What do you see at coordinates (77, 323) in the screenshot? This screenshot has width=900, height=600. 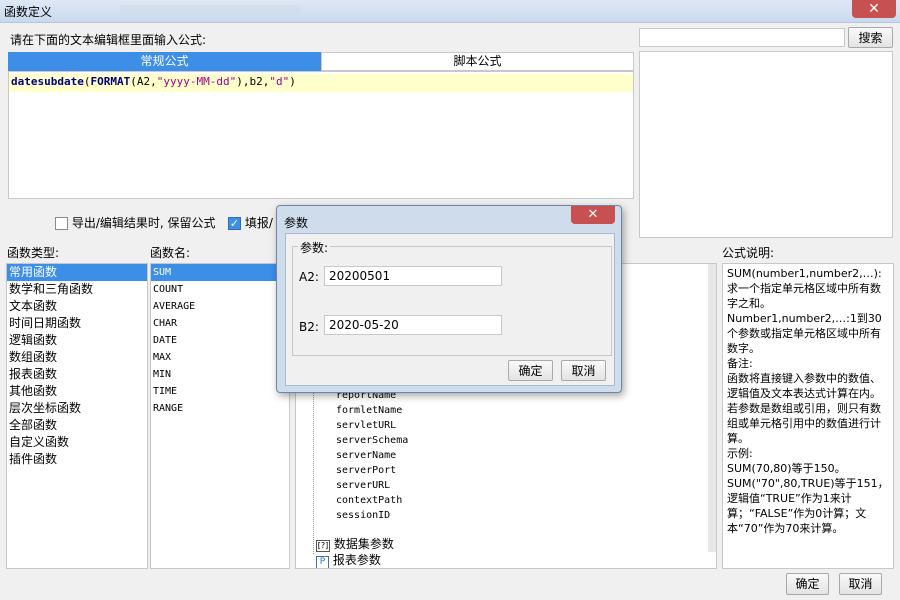 I see `func-type-item: 时间日期函数` at bounding box center [77, 323].